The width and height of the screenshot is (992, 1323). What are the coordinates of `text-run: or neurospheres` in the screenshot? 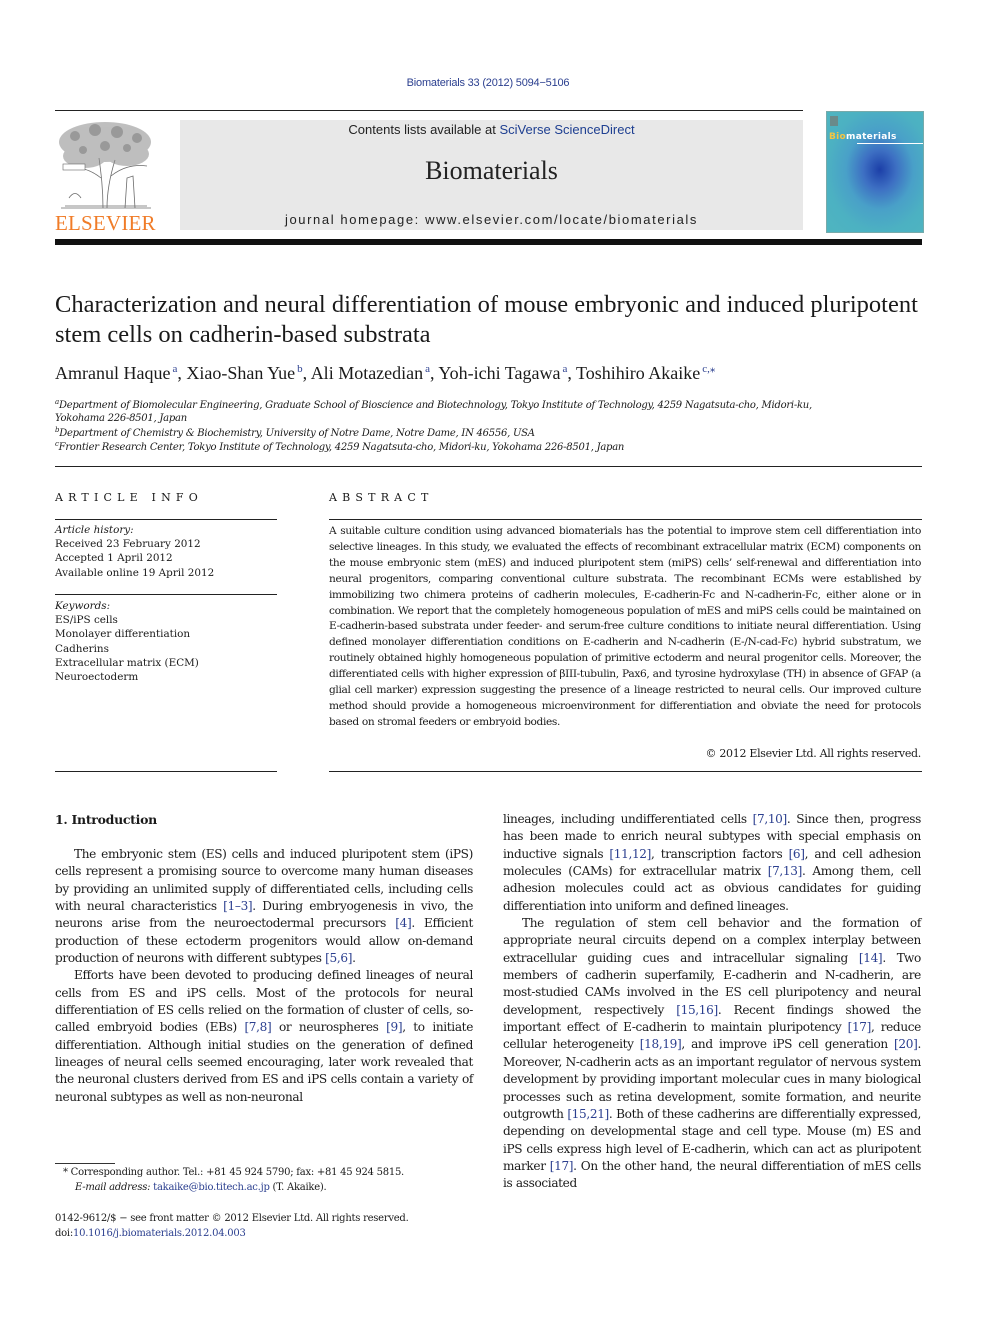 It's located at (329, 1027).